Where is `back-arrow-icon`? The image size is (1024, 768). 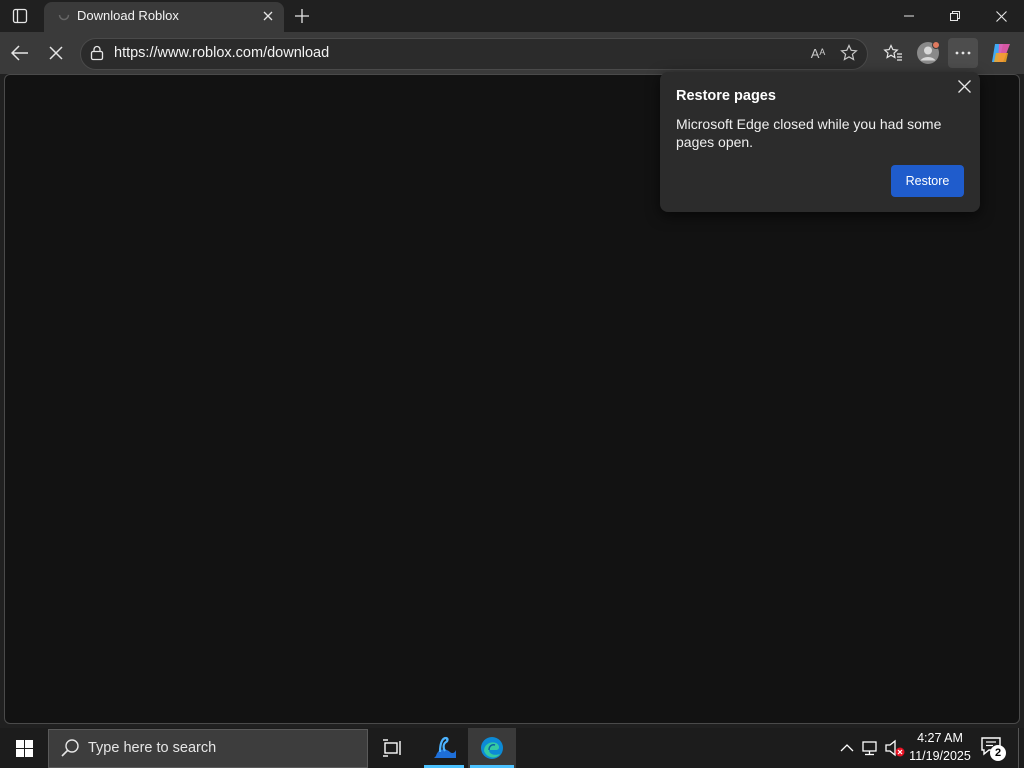
back-arrow-icon is located at coordinates (19, 53).